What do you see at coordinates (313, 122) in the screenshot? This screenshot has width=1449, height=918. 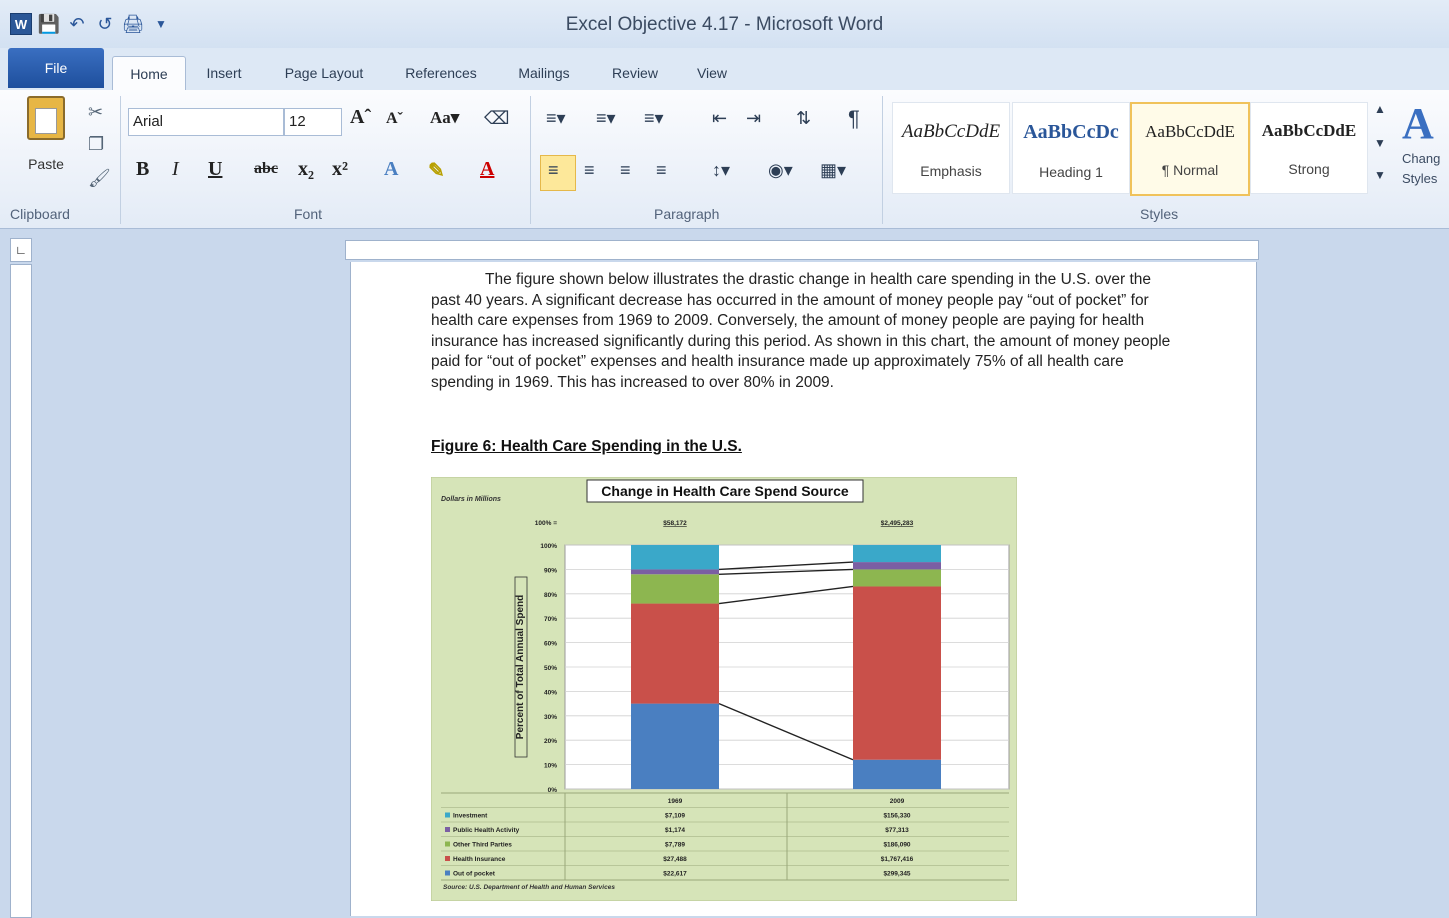 I see `font-size-combo: 12` at bounding box center [313, 122].